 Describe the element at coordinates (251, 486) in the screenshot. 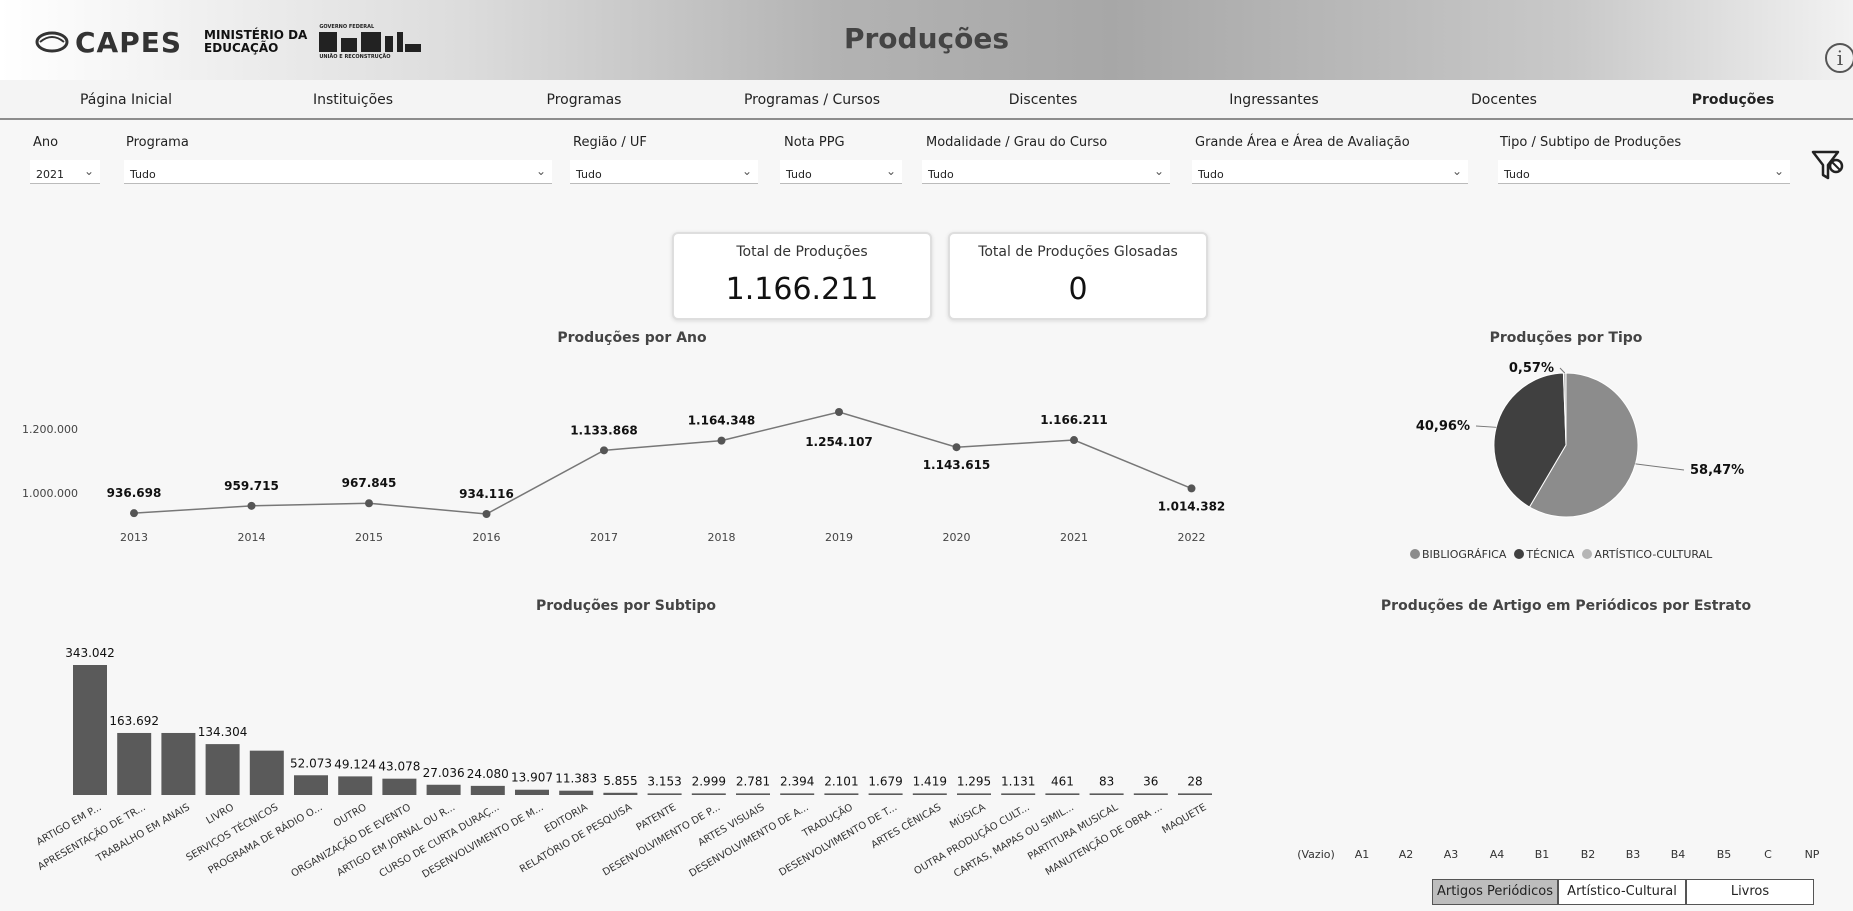

I see `data-label: 959.715` at that location.